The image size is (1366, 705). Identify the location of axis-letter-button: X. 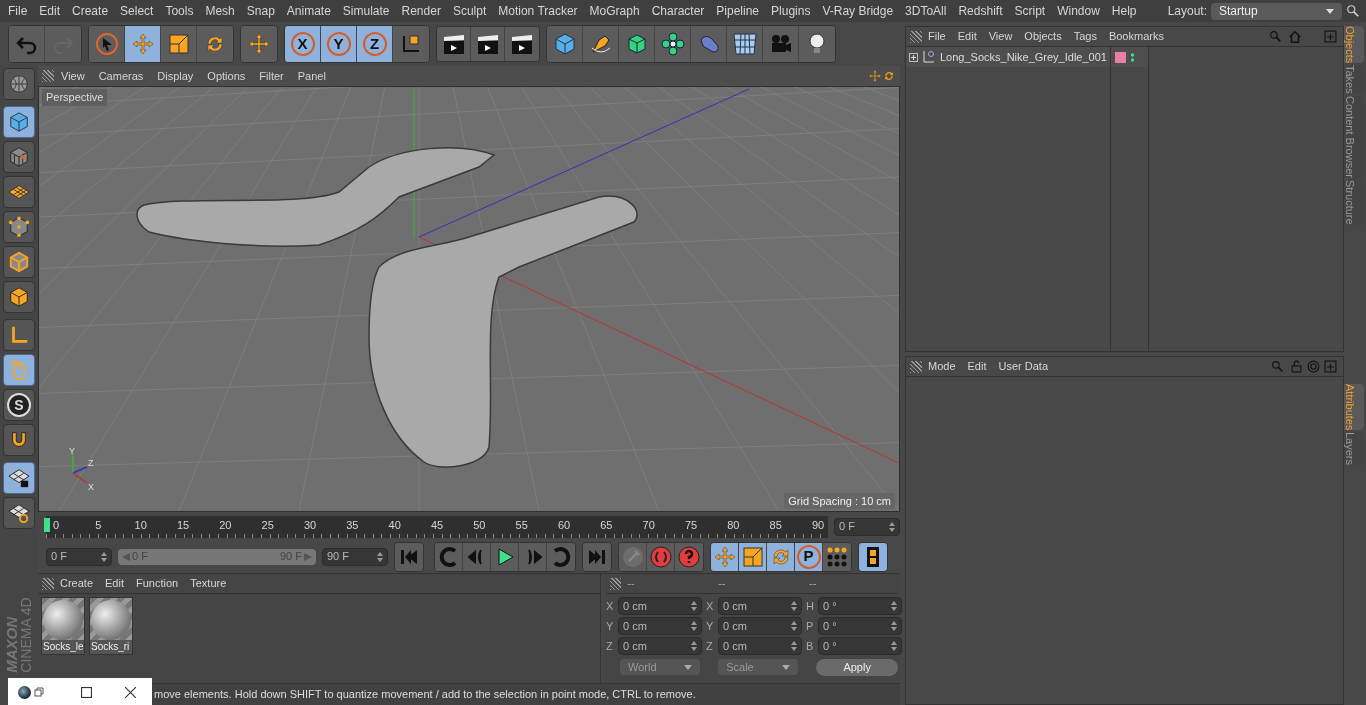
(303, 44).